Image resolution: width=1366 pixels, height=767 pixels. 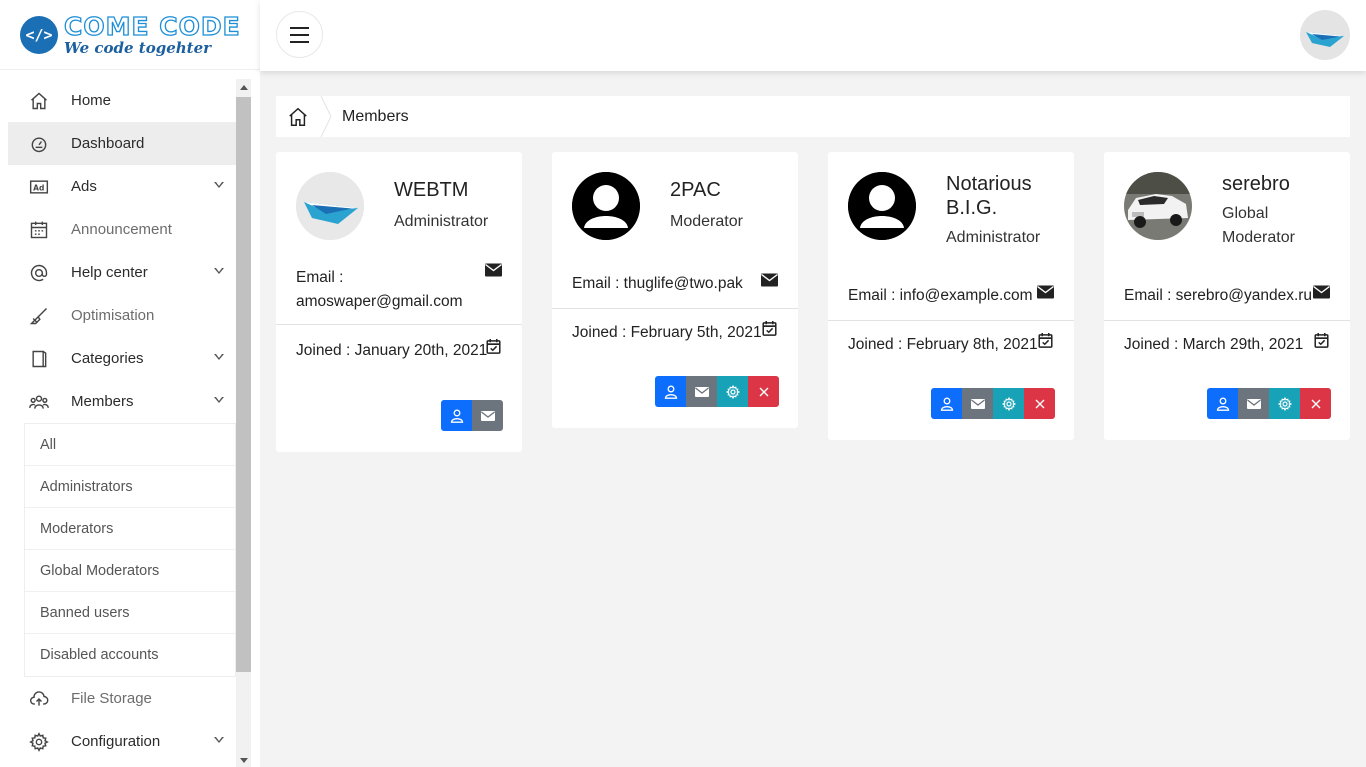 What do you see at coordinates (39, 316) in the screenshot?
I see `brush-icon` at bounding box center [39, 316].